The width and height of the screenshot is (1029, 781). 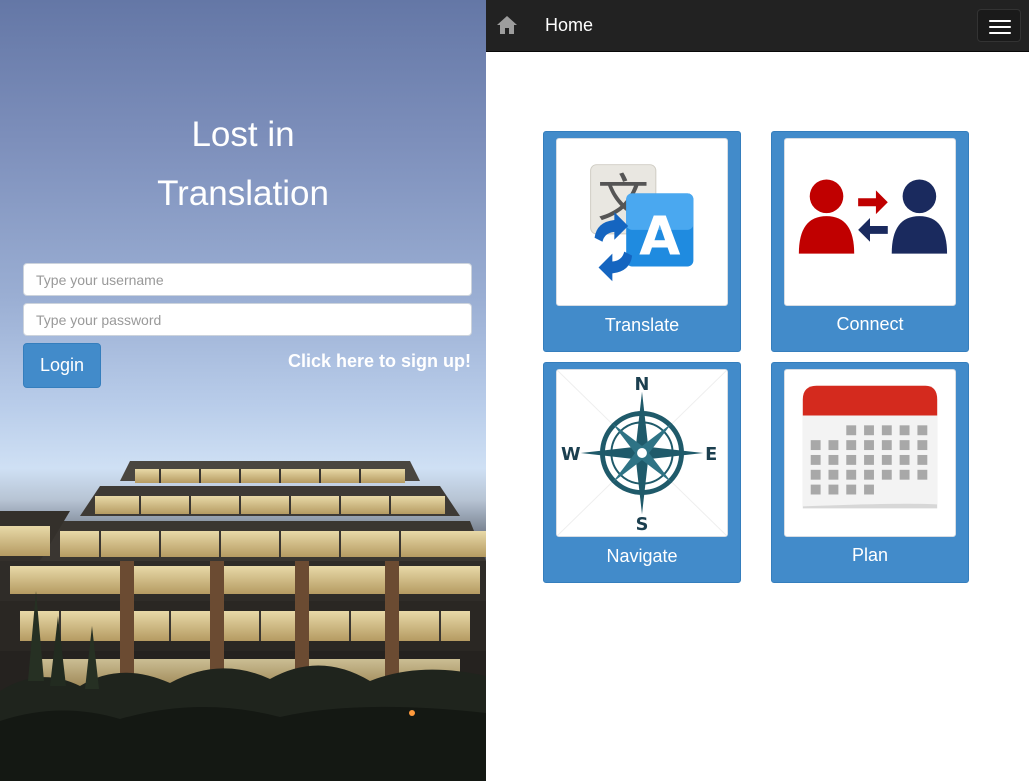 What do you see at coordinates (870, 555) in the screenshot?
I see `plan-label: Plan` at bounding box center [870, 555].